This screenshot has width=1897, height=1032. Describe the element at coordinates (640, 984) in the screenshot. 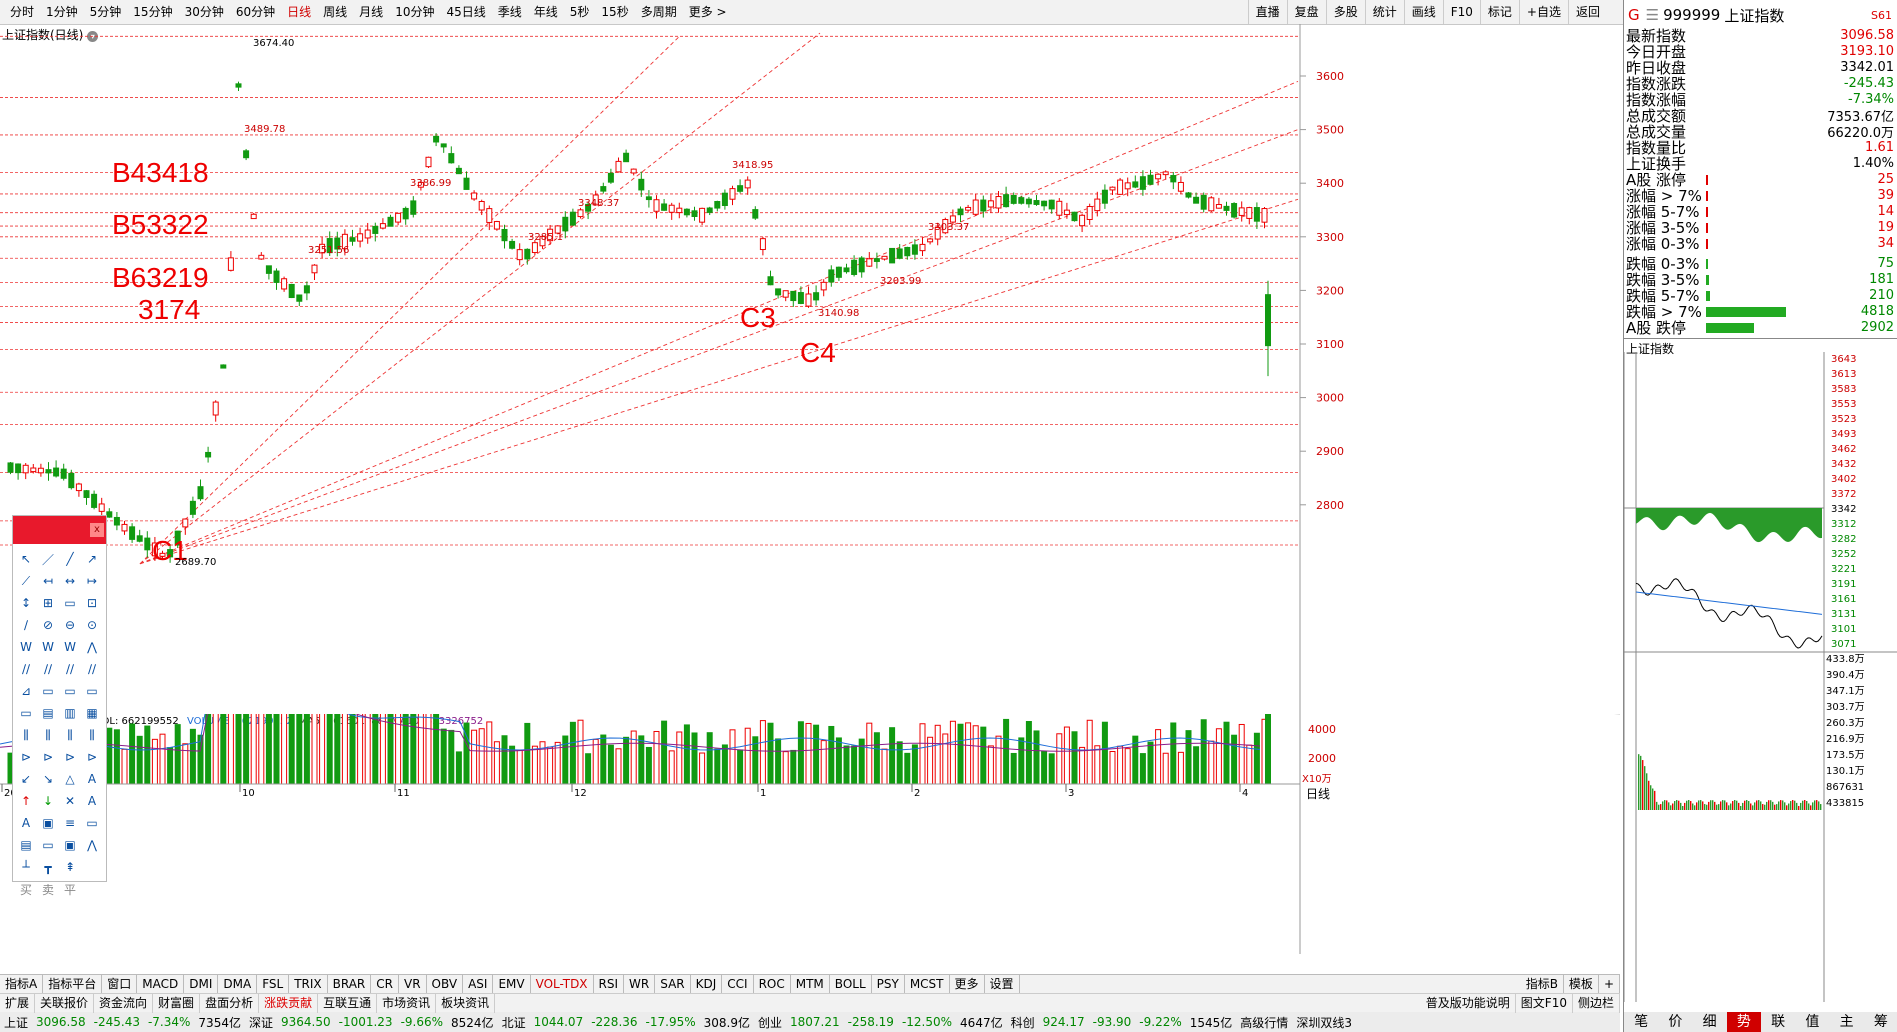

I see `indicator-tab: WR` at that location.